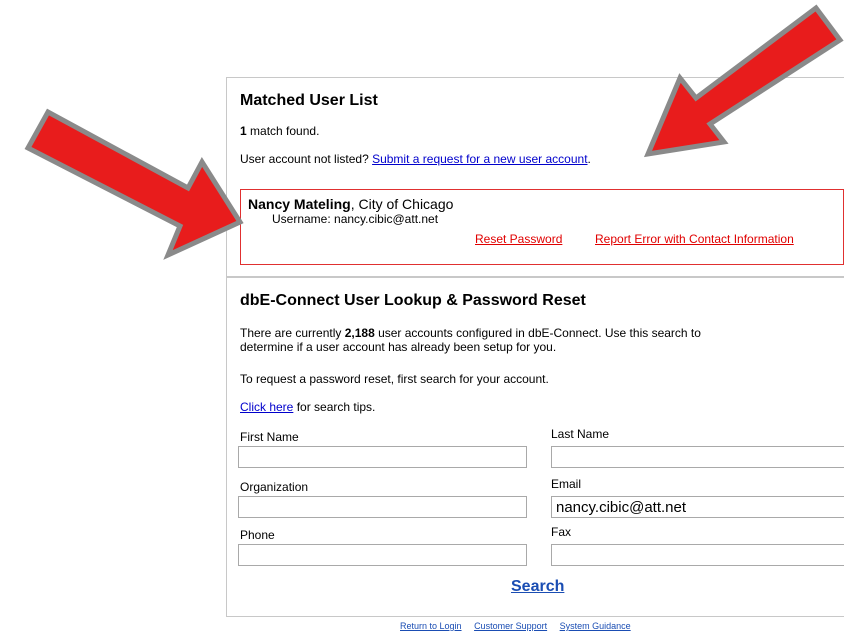 This screenshot has height=632, width=844. Describe the element at coordinates (134, 184) in the screenshot. I see `arrow-left-icon` at that location.